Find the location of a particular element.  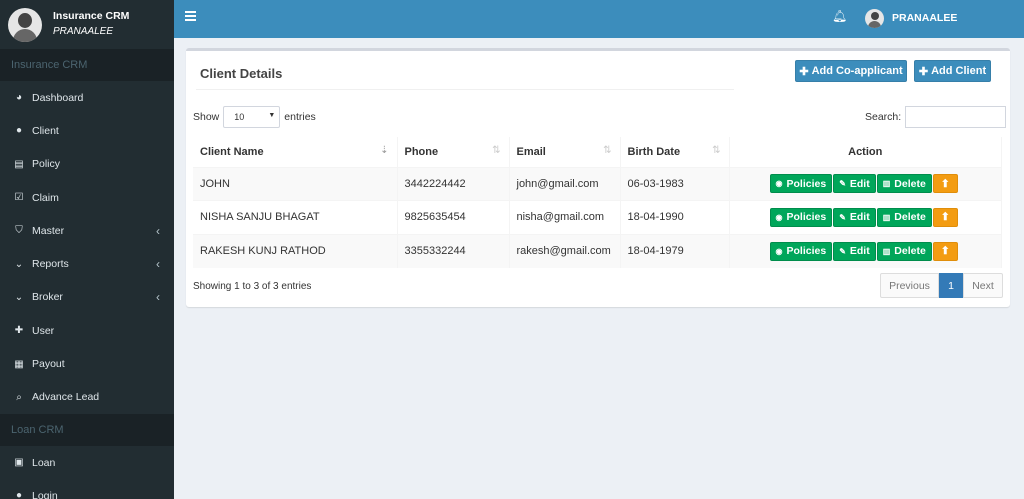

sidebar-item-label: Master is located at coordinates (48, 230).